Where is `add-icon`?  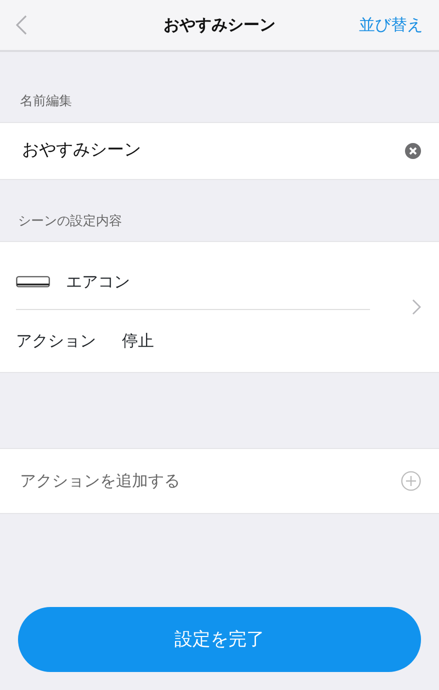 add-icon is located at coordinates (411, 481).